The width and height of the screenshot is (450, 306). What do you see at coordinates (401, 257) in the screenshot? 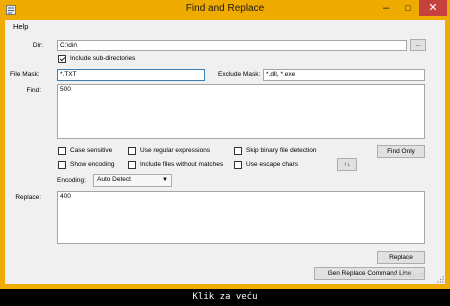
I see `replace-button: Replace` at bounding box center [401, 257].